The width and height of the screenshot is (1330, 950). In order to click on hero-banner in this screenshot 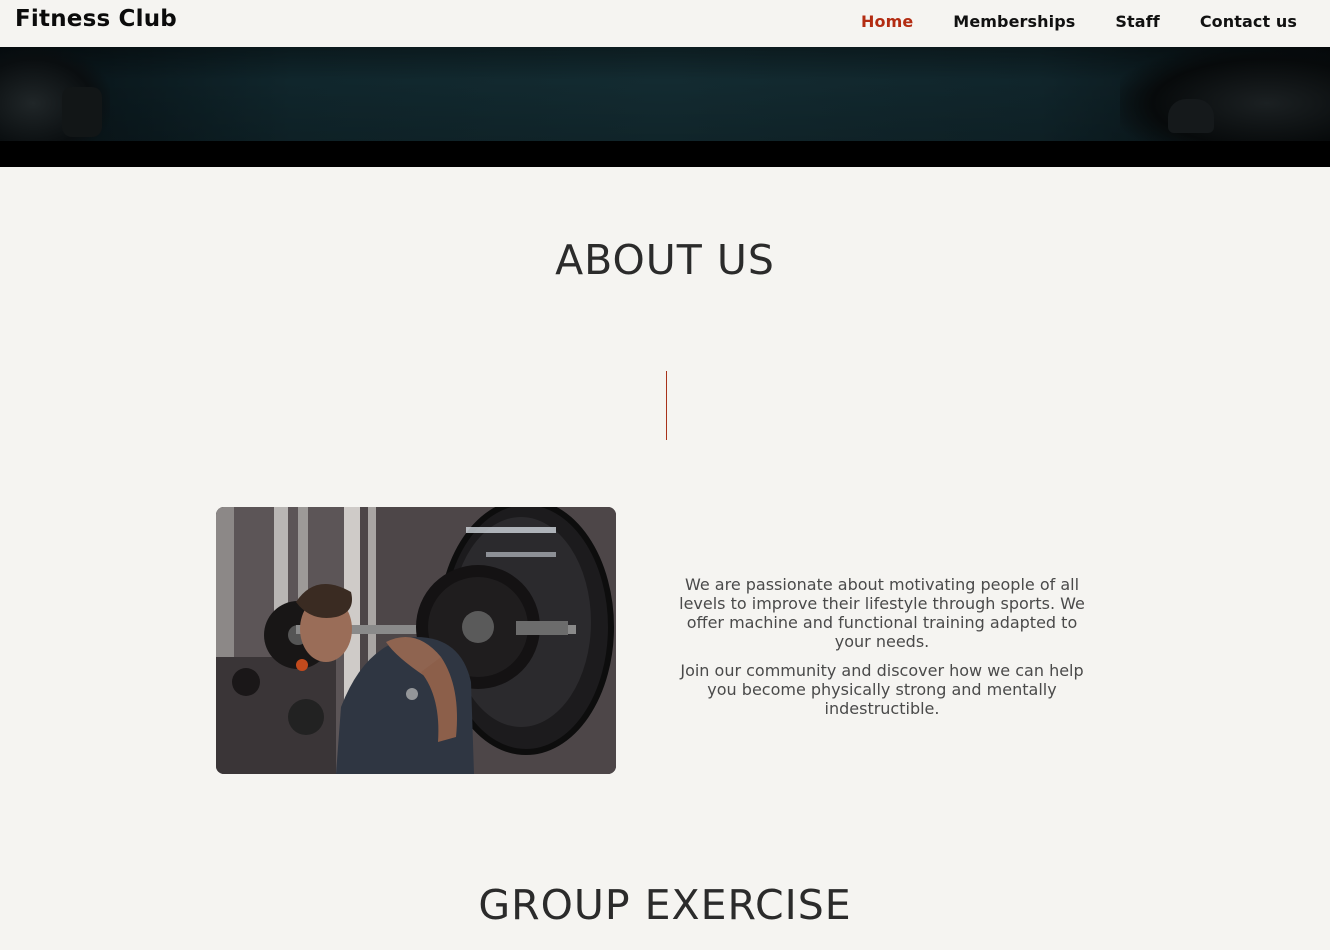, I will do `click(665, 107)`.